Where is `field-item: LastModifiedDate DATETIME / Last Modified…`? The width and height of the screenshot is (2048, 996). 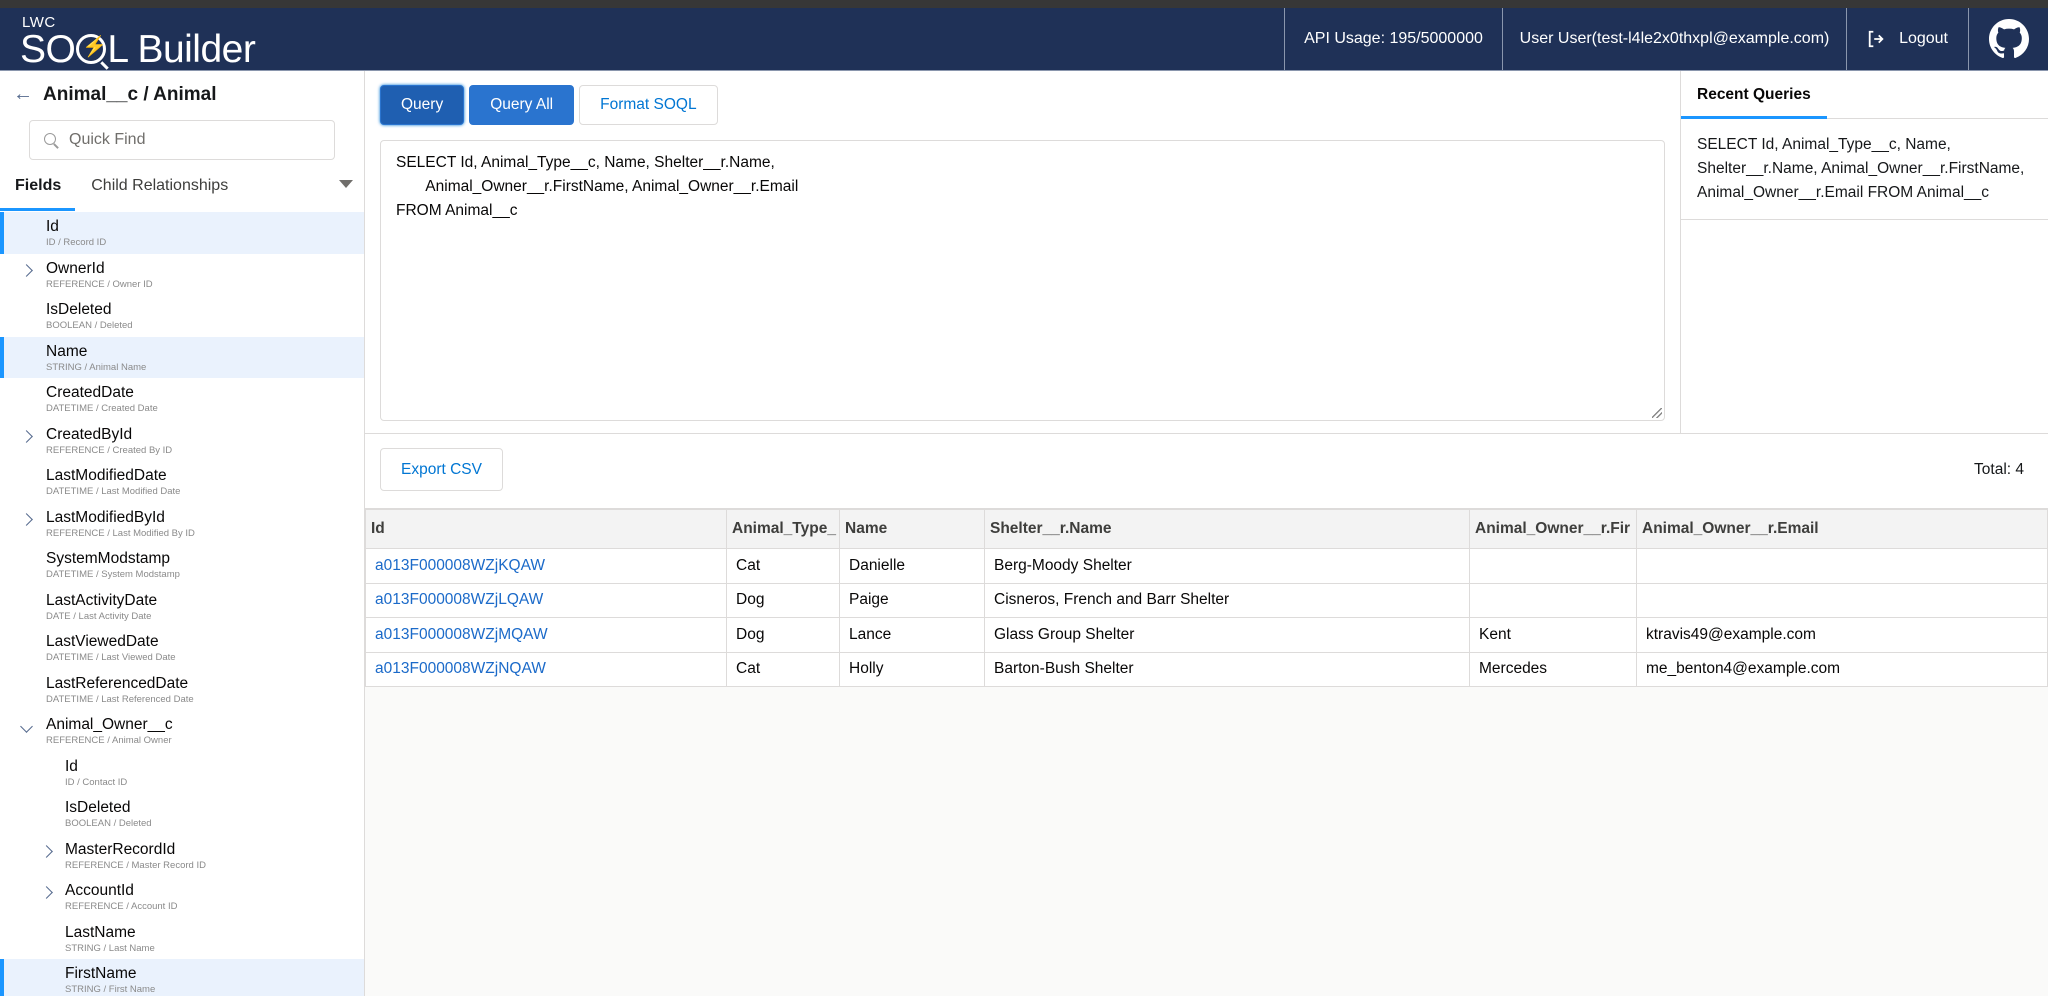 field-item: LastModifiedDate DATETIME / Last Modified… is located at coordinates (182, 482).